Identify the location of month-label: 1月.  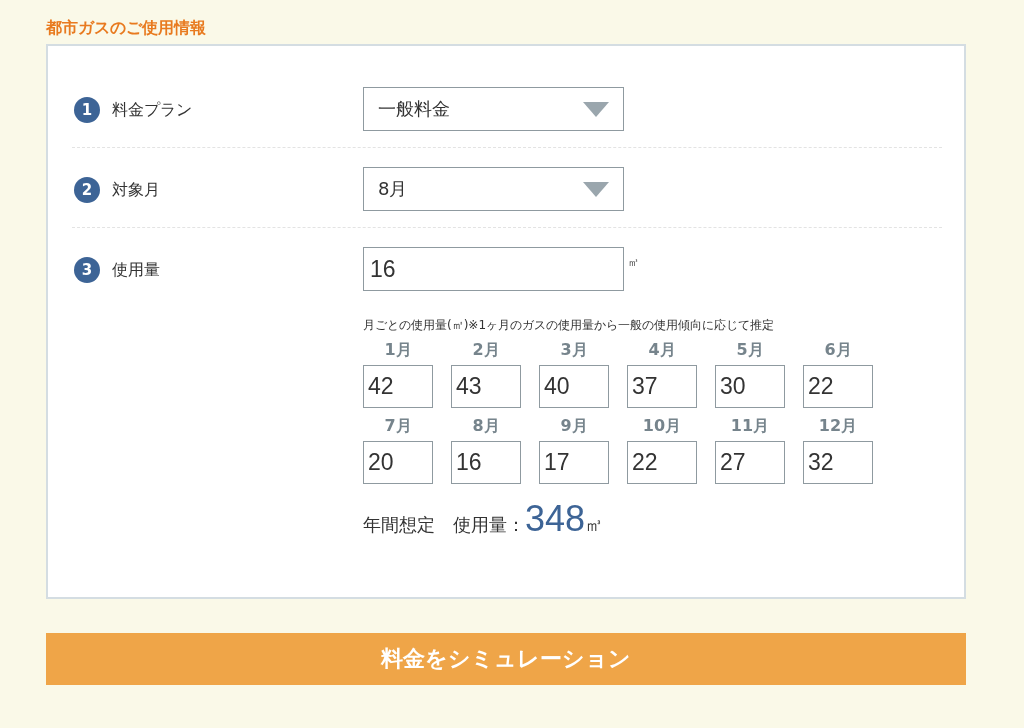
(398, 350).